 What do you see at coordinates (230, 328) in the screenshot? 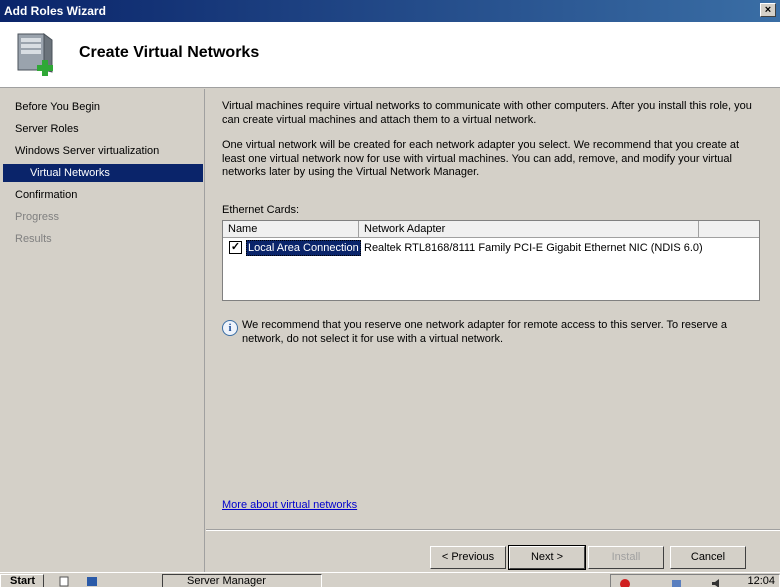
I see `info-icon: i` at bounding box center [230, 328].